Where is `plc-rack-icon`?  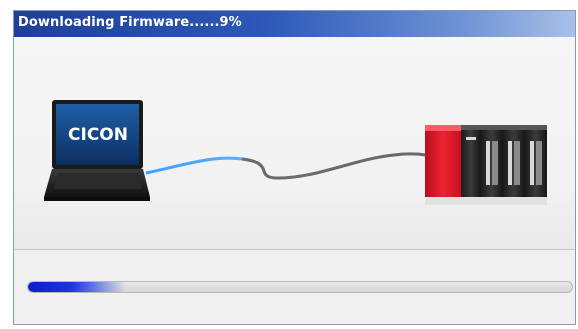
plc-rack-icon is located at coordinates (486, 165).